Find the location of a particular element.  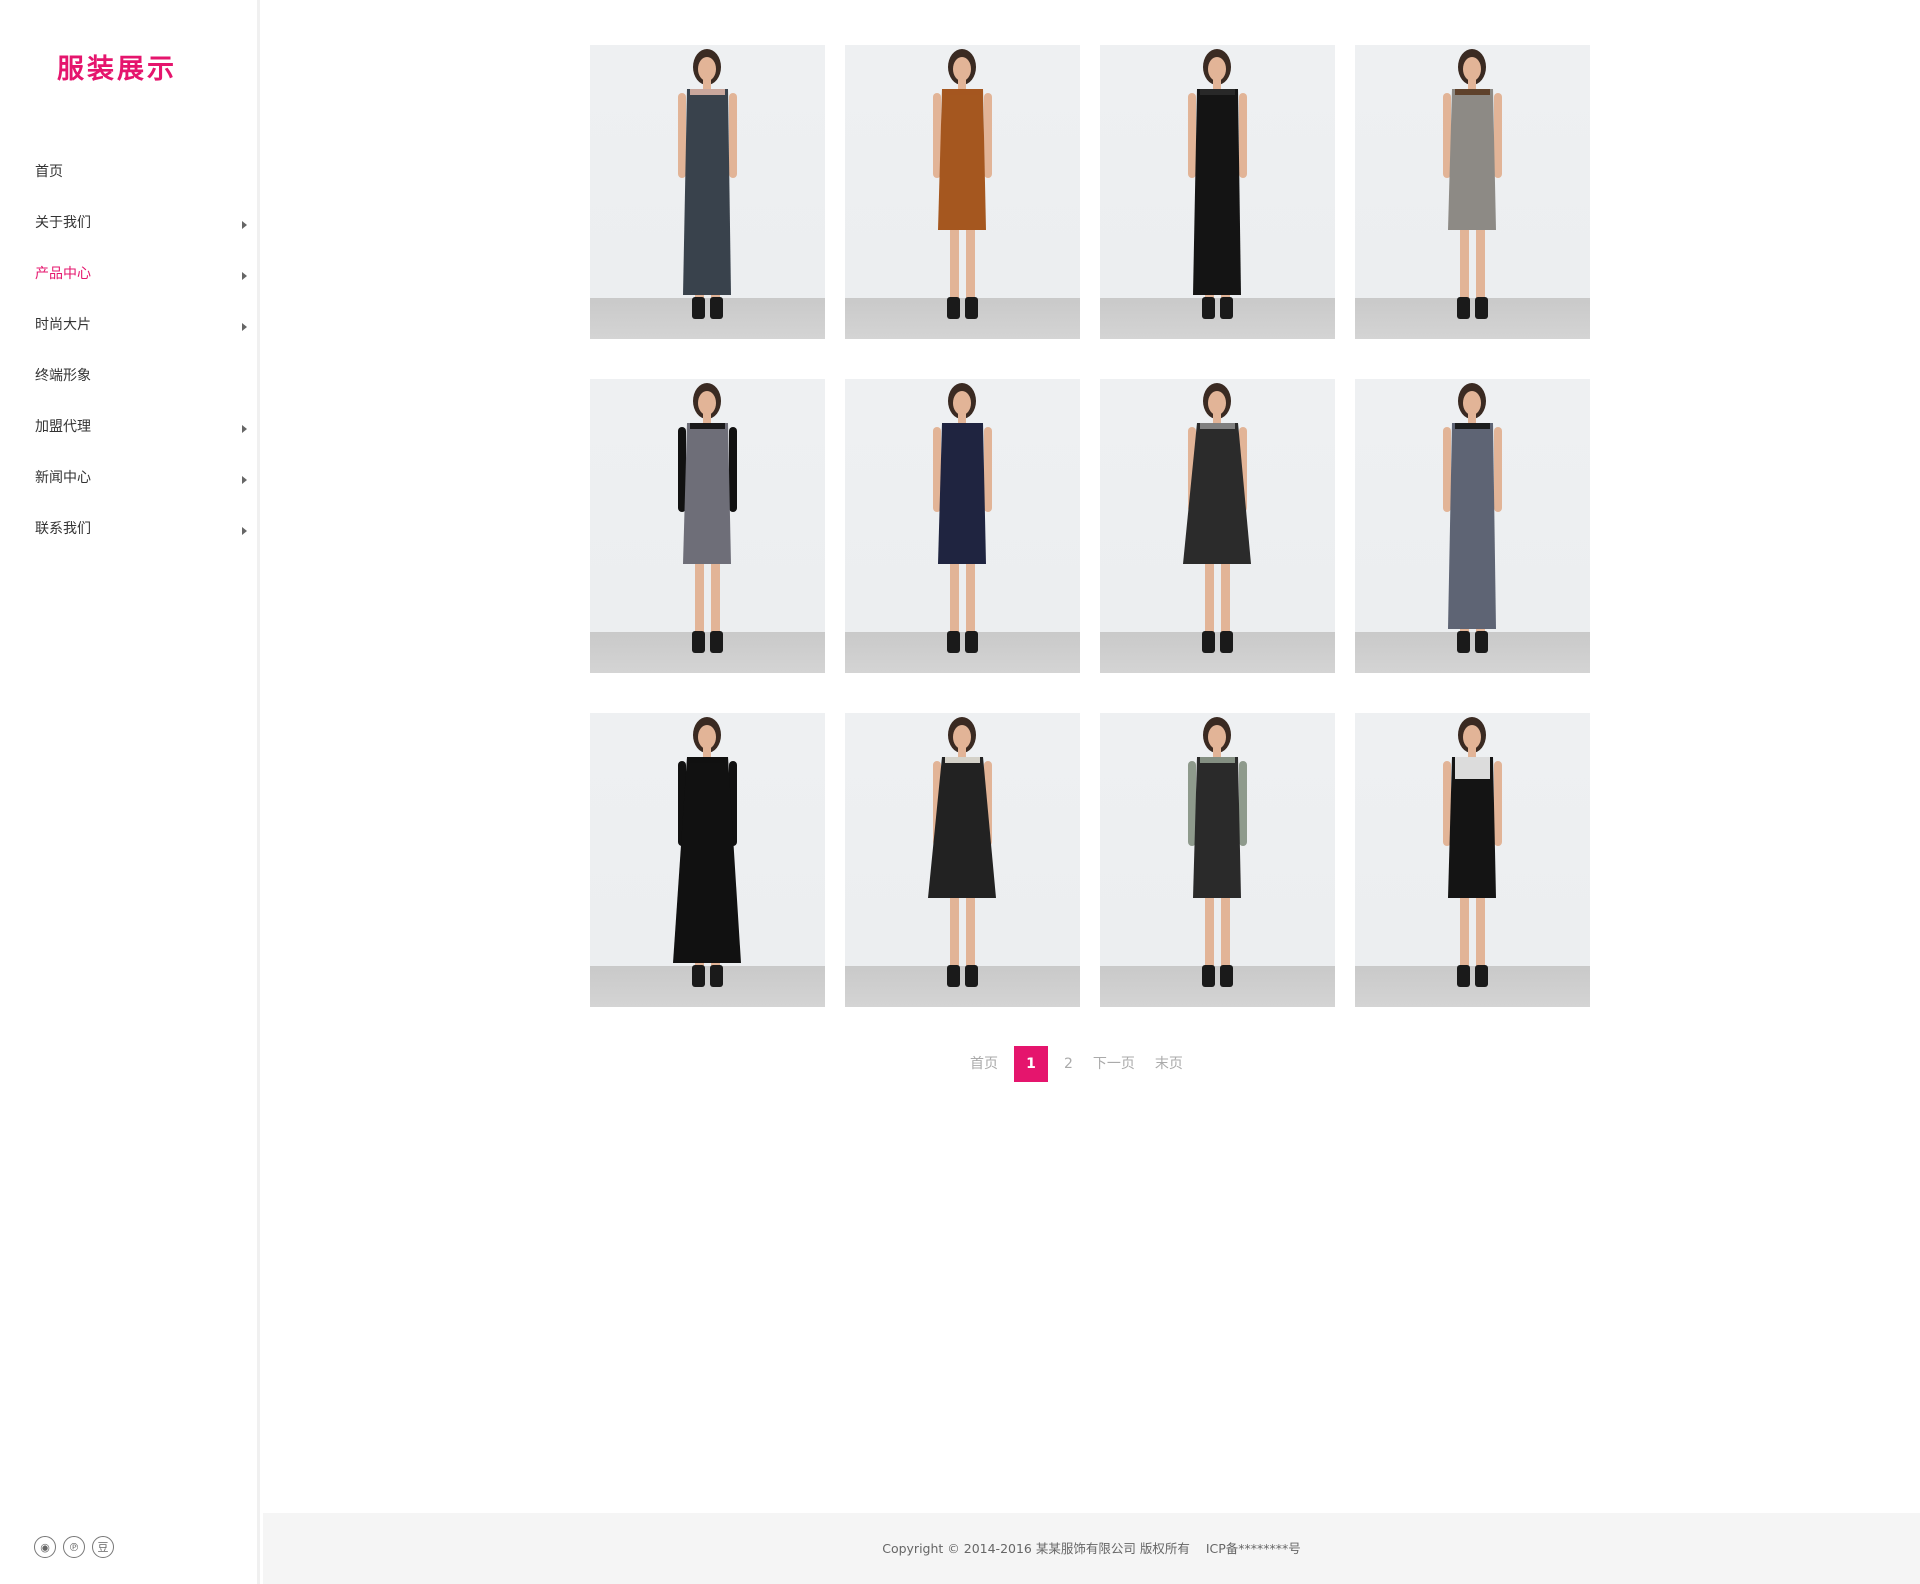

nav-item-contact: 联系我们 is located at coordinates (128, 534).